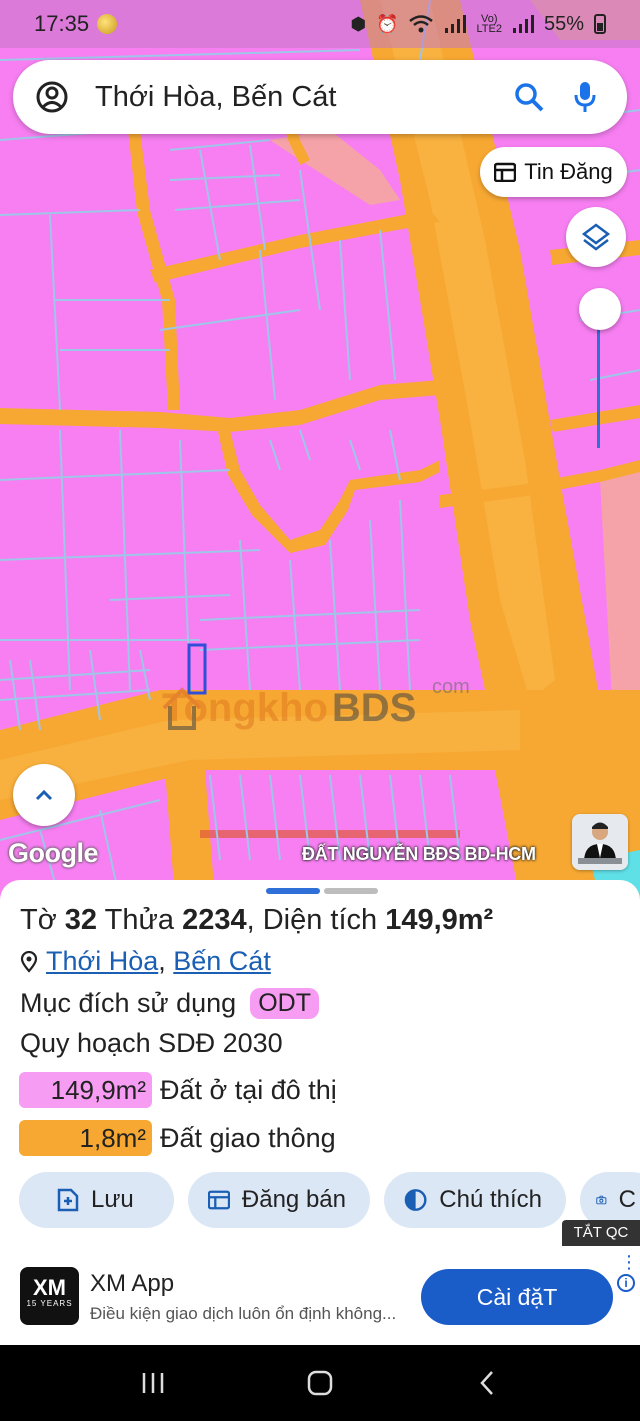 The width and height of the screenshot is (640, 1421). I want to click on action-bar: Lưu Đăng bán Chú thích C, so click(329, 1200).